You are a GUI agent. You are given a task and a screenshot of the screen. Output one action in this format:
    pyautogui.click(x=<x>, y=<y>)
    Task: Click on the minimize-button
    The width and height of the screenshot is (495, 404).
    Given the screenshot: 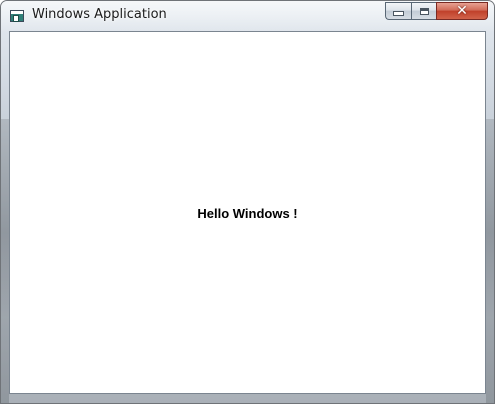 What is the action you would take?
    pyautogui.click(x=398, y=11)
    